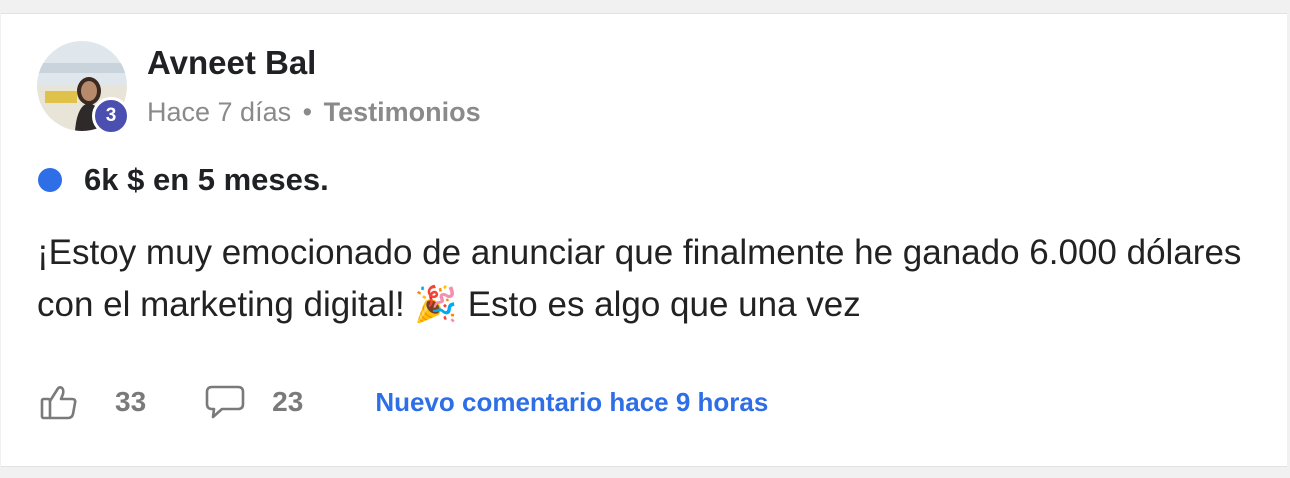 Image resolution: width=1290 pixels, height=478 pixels. Describe the element at coordinates (111, 116) in the screenshot. I see `level-badge: 3` at that location.